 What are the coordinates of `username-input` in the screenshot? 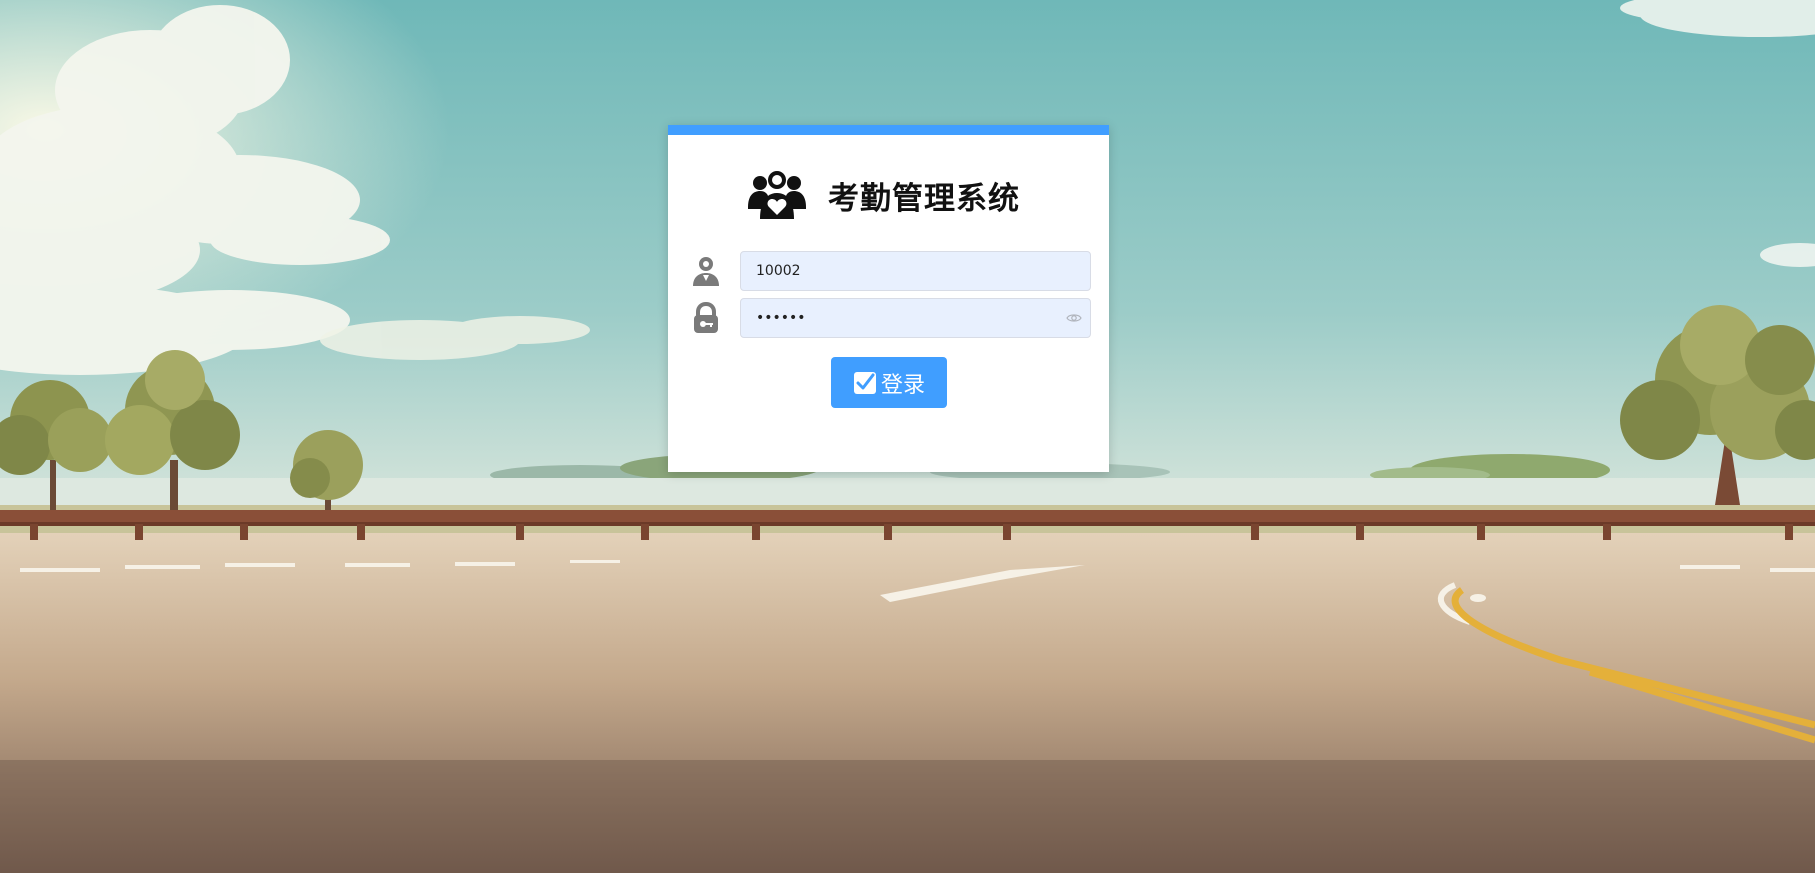 It's located at (915, 271).